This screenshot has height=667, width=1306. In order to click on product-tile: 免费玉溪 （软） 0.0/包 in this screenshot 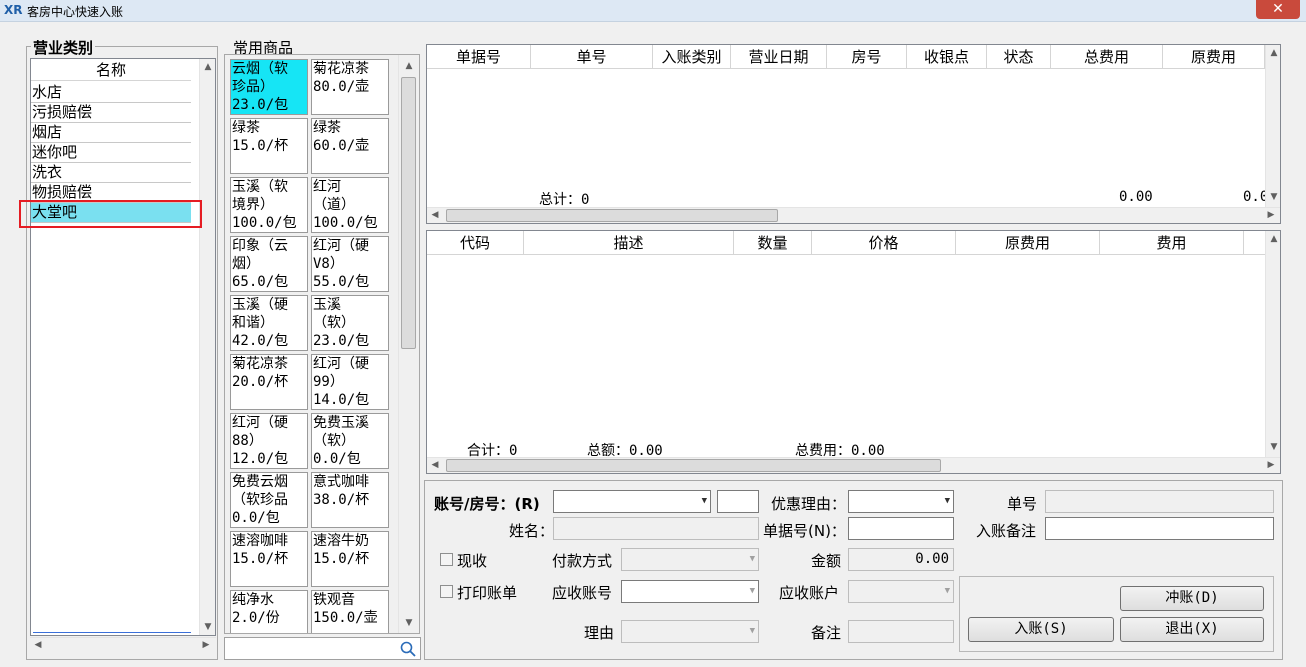, I will do `click(350, 441)`.